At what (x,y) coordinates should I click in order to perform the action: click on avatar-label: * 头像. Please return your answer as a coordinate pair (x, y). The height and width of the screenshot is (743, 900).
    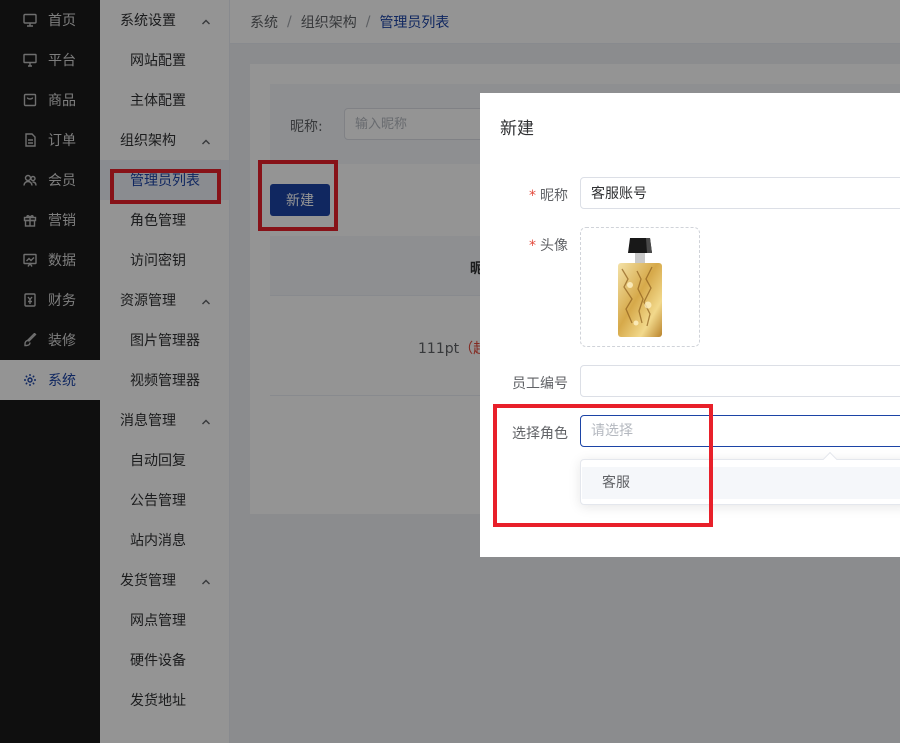
    Looking at the image, I should click on (548, 246).